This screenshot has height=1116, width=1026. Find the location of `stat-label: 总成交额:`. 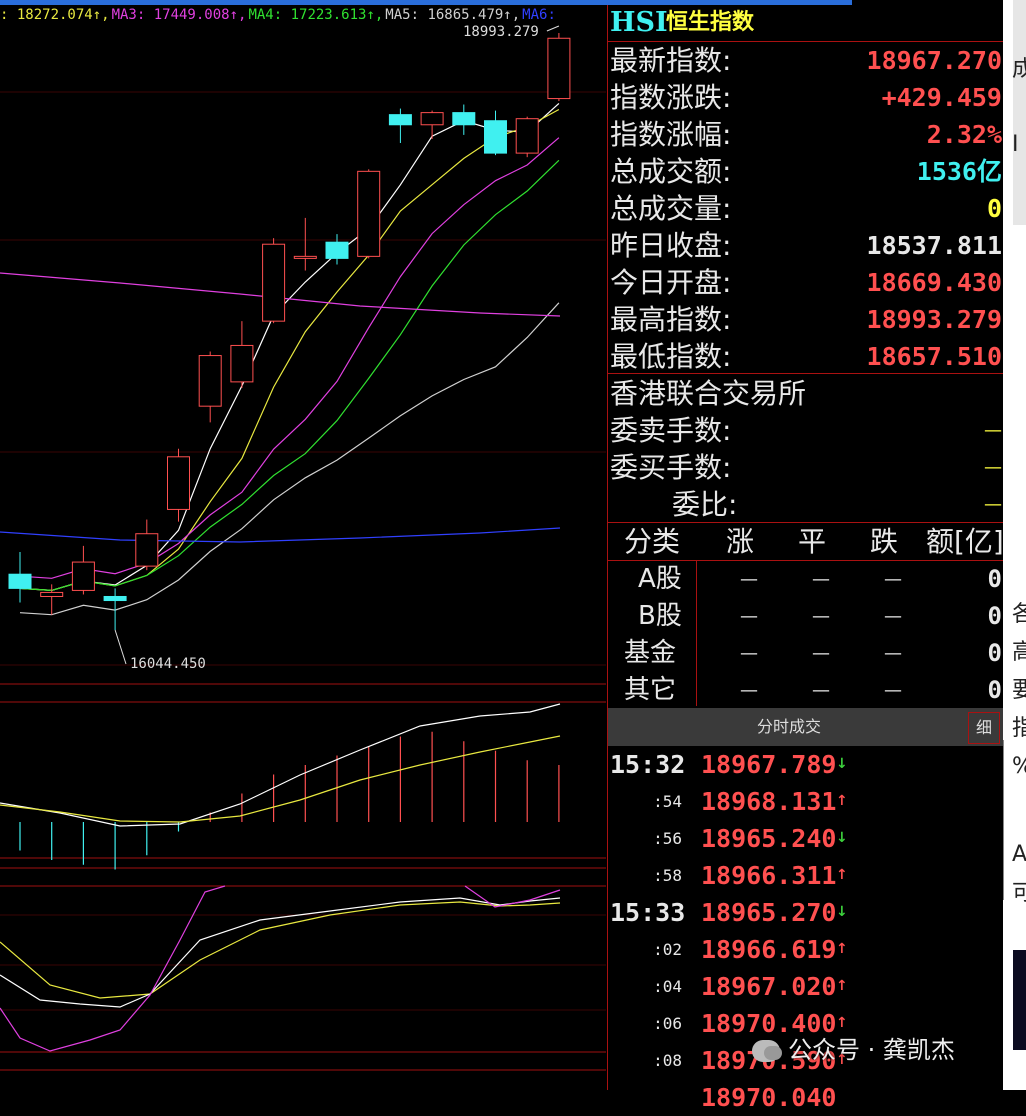

stat-label: 总成交额: is located at coordinates (671, 171).